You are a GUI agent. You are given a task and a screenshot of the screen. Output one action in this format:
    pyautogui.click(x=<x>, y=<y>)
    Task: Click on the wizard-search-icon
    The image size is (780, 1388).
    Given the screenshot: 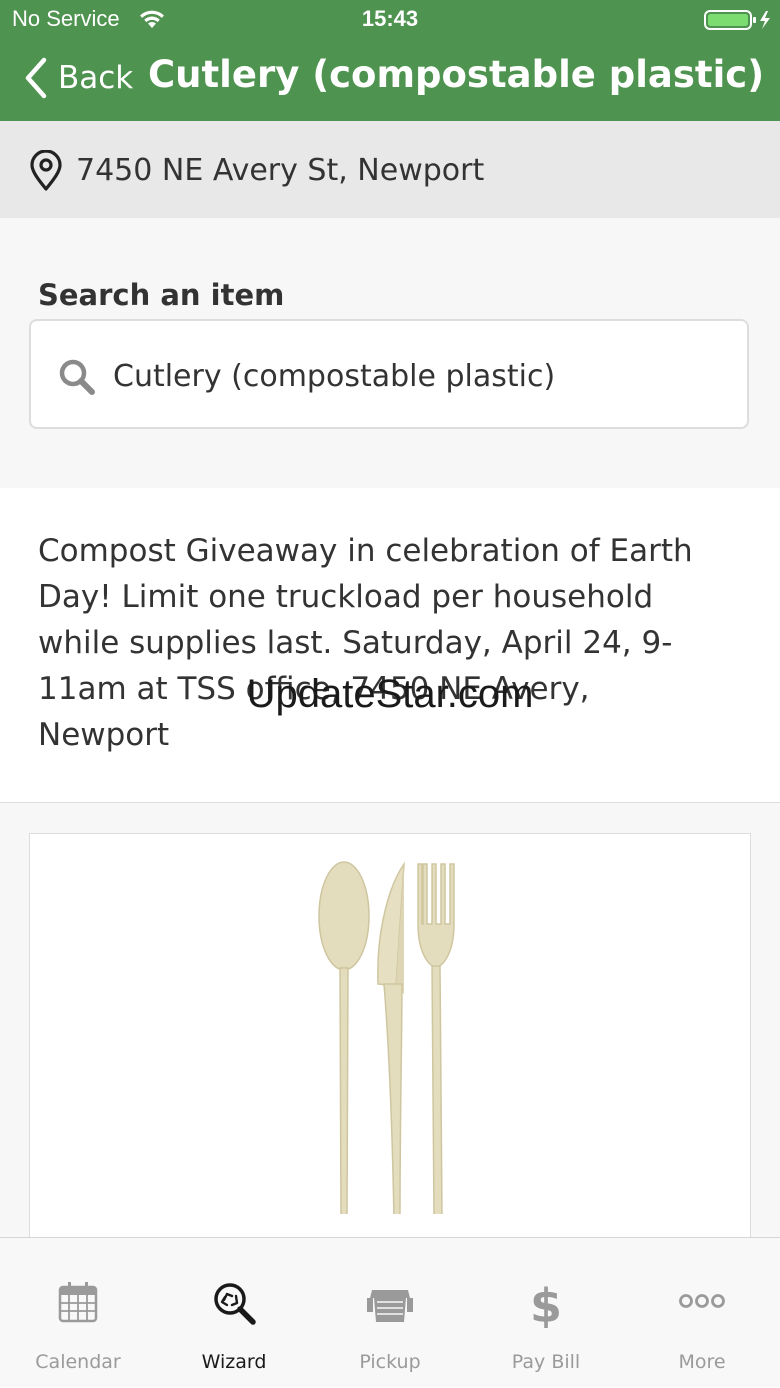 What is the action you would take?
    pyautogui.click(x=235, y=1304)
    